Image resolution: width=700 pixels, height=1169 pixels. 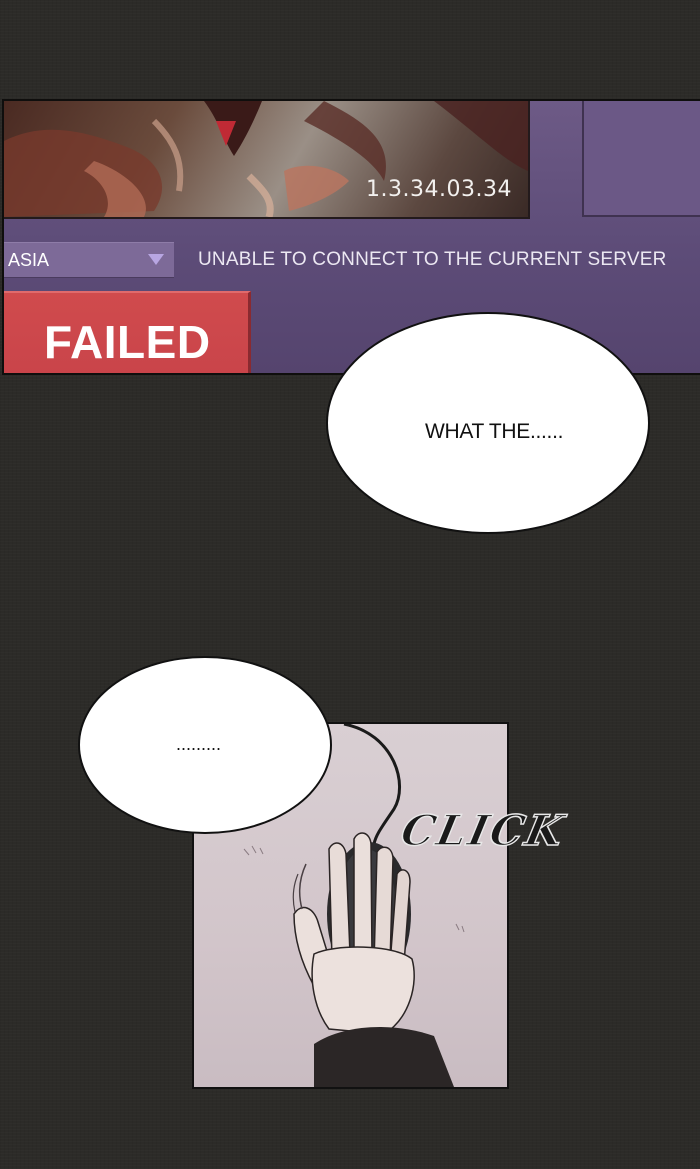 What do you see at coordinates (156, 259) in the screenshot?
I see `dropdown-triangle-icon` at bounding box center [156, 259].